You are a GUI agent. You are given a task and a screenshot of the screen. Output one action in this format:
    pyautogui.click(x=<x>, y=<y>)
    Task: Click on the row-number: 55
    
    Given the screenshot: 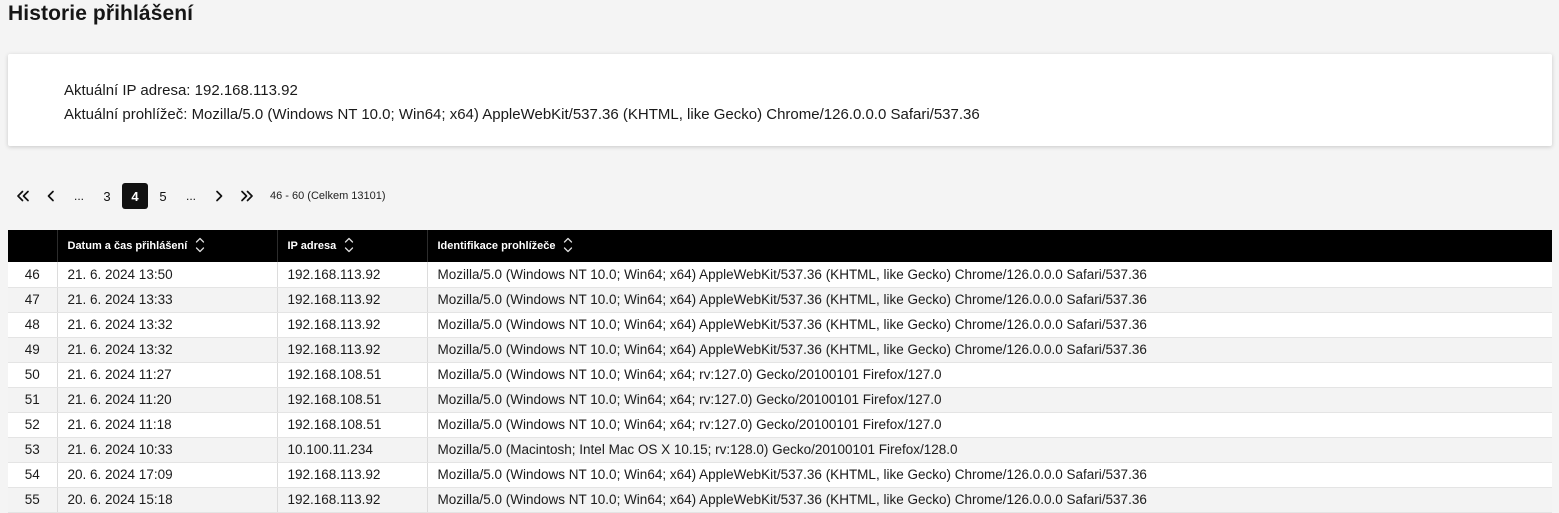 What is the action you would take?
    pyautogui.click(x=33, y=500)
    